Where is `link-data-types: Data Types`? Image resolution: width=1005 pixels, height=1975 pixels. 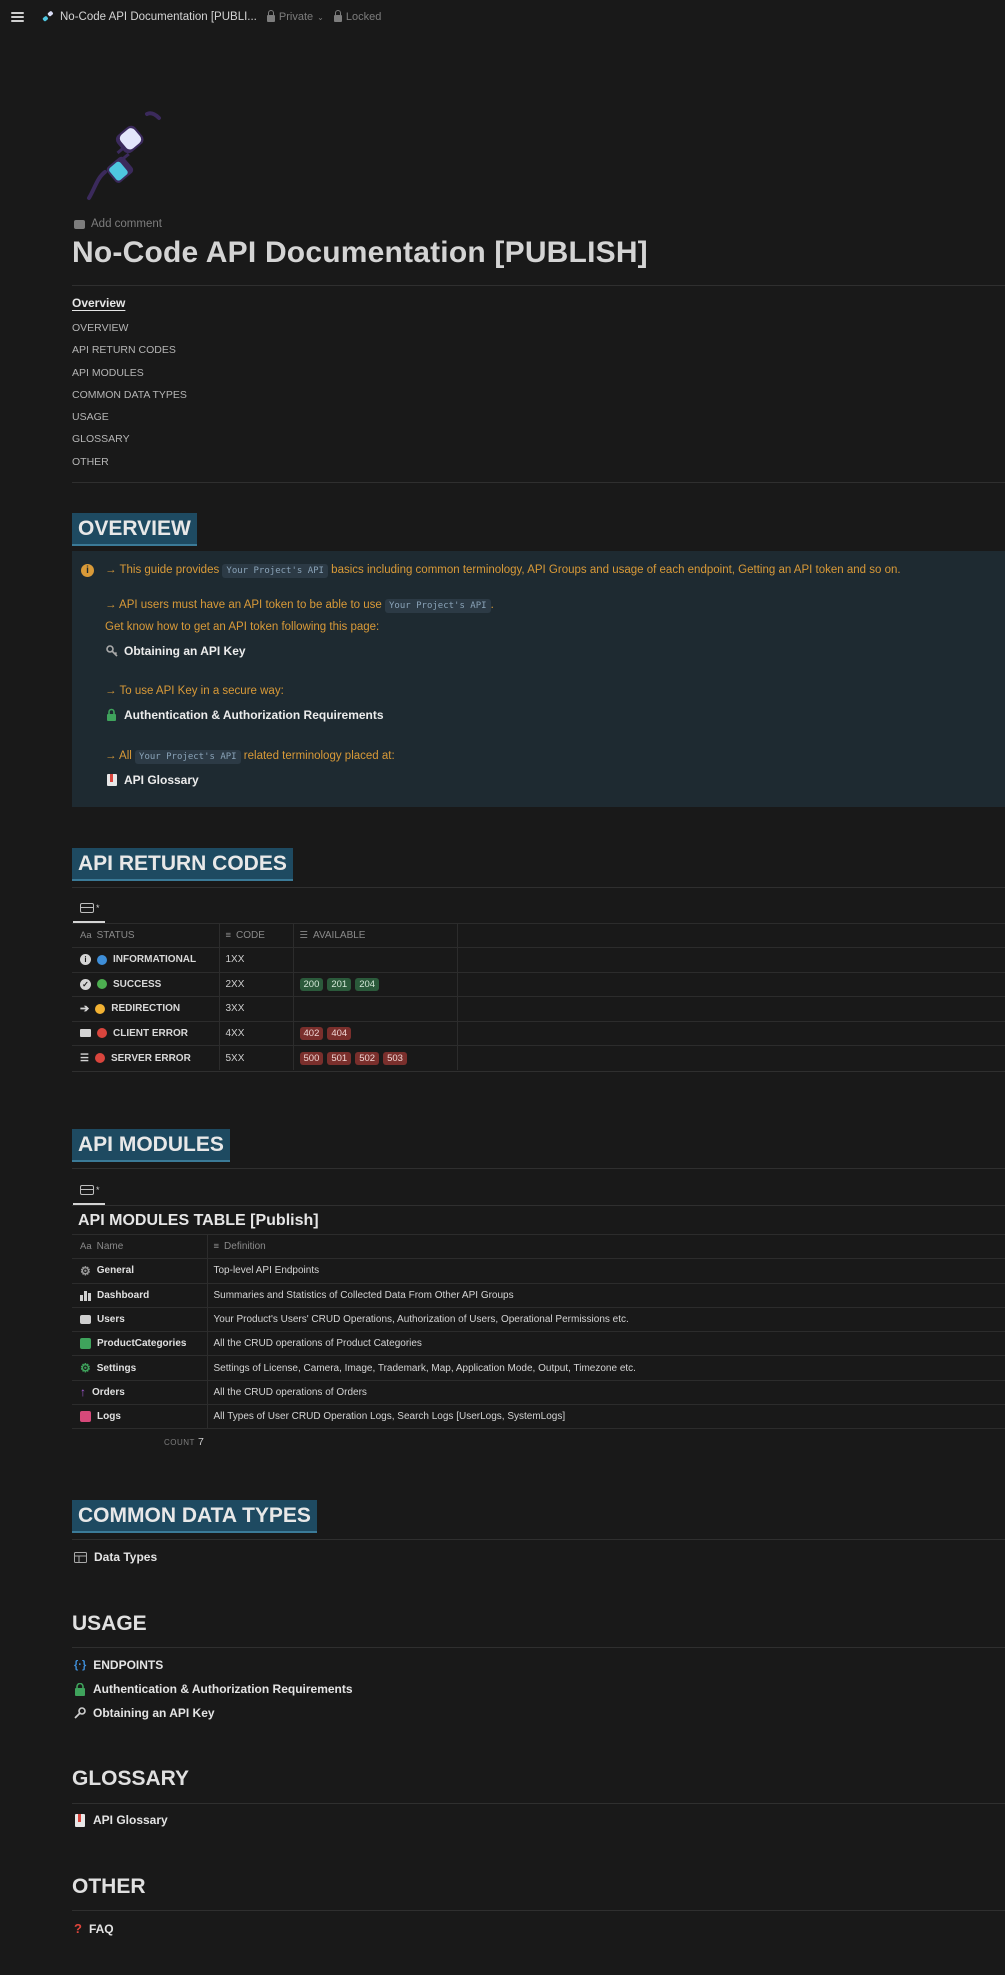
link-data-types: Data Types is located at coordinates (115, 1557).